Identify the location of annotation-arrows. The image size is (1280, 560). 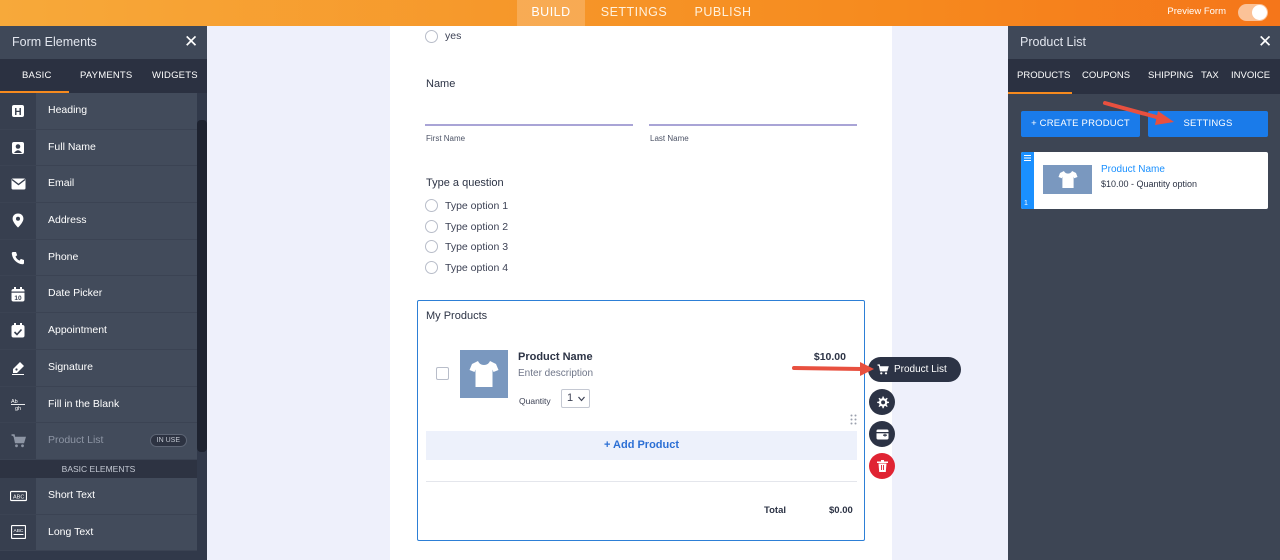
(983, 238).